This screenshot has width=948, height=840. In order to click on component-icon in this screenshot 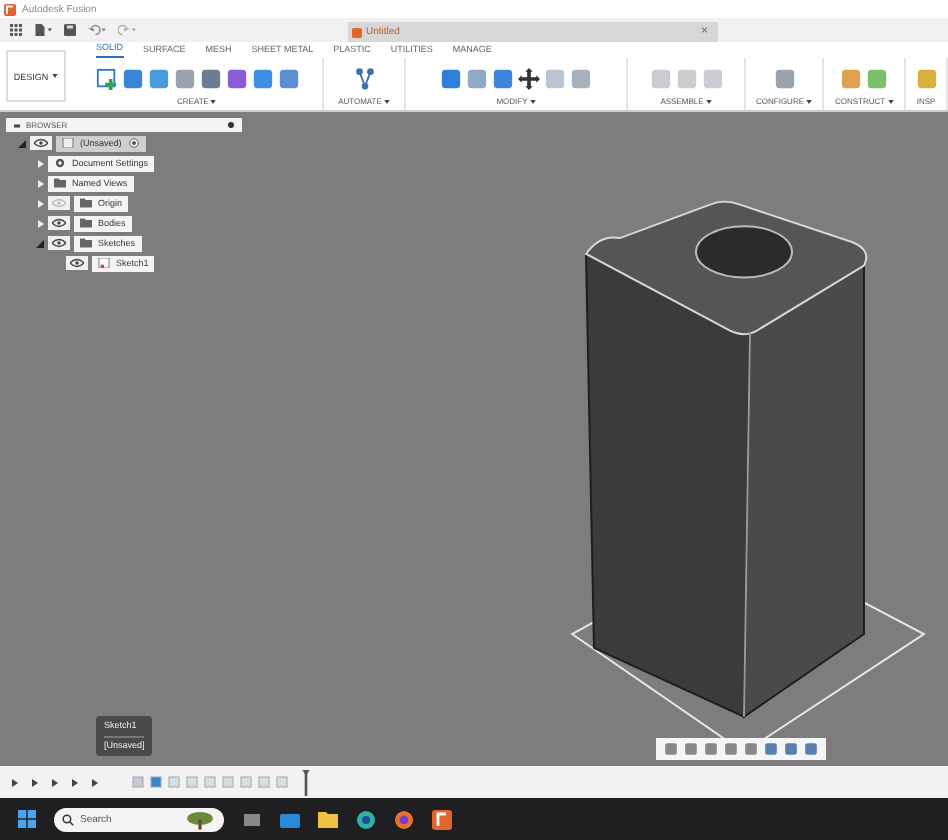, I will do `click(68, 143)`.